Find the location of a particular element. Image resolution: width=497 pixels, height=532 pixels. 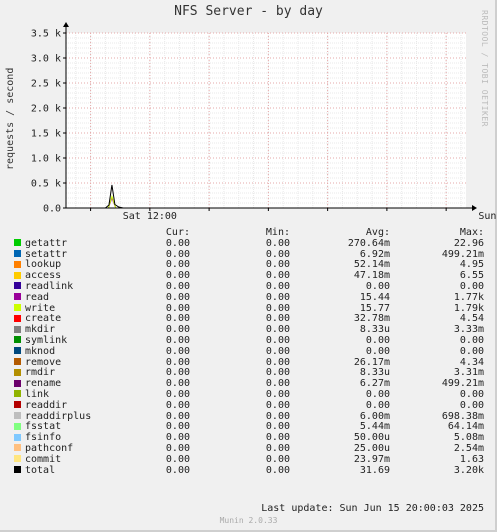

legend-row-total: total 0.00 0.00 31.69 3.20k is located at coordinates (247, 470).